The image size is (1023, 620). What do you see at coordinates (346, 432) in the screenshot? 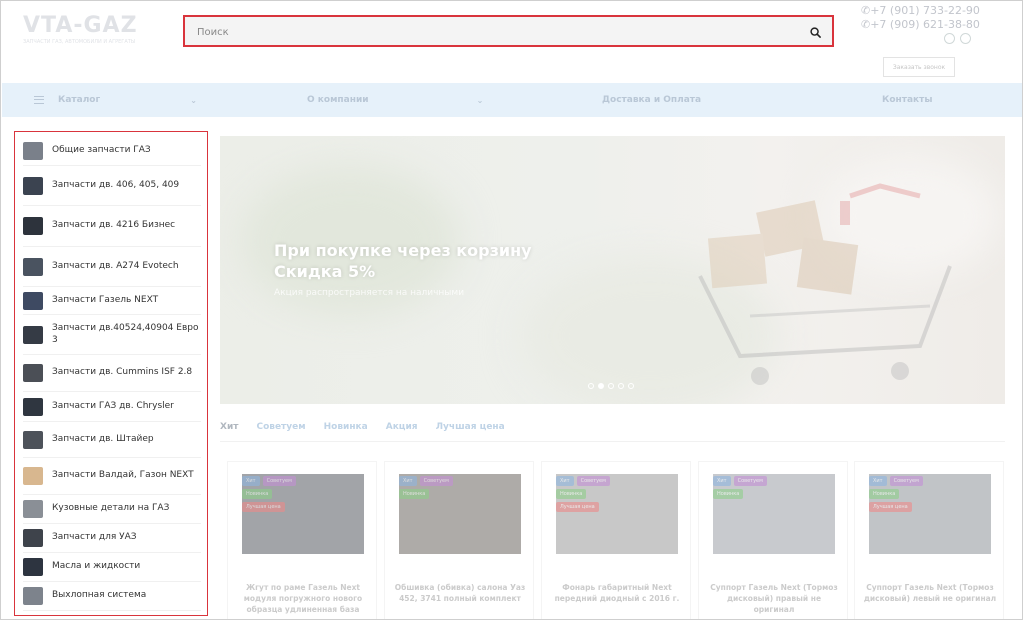
I see `product-tab: Новинка` at bounding box center [346, 432].